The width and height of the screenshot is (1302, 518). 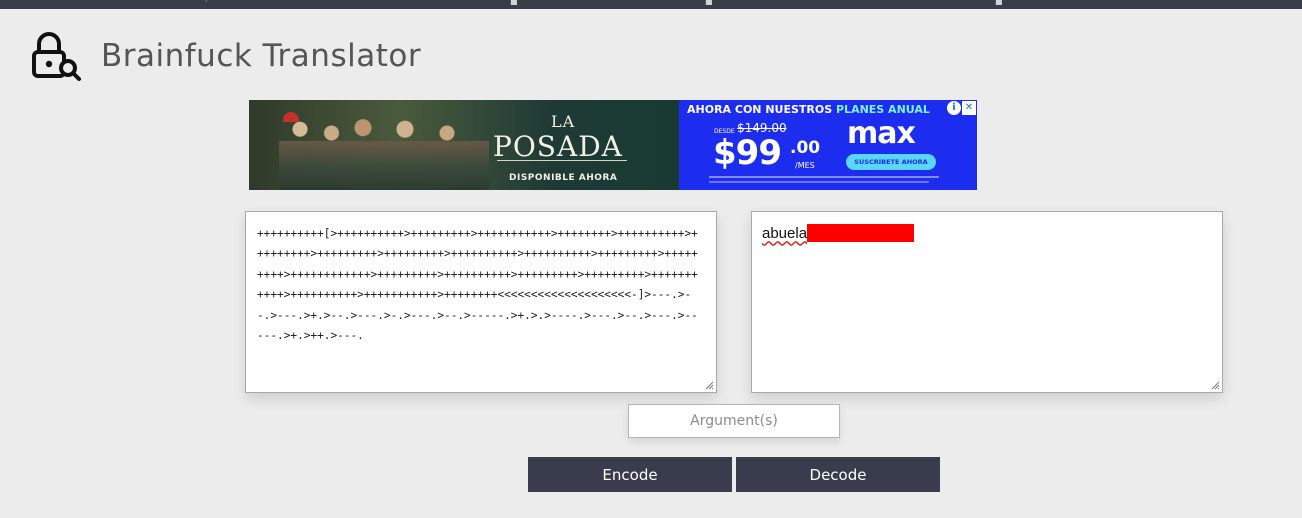 I want to click on output-content: abuela, so click(x=987, y=233).